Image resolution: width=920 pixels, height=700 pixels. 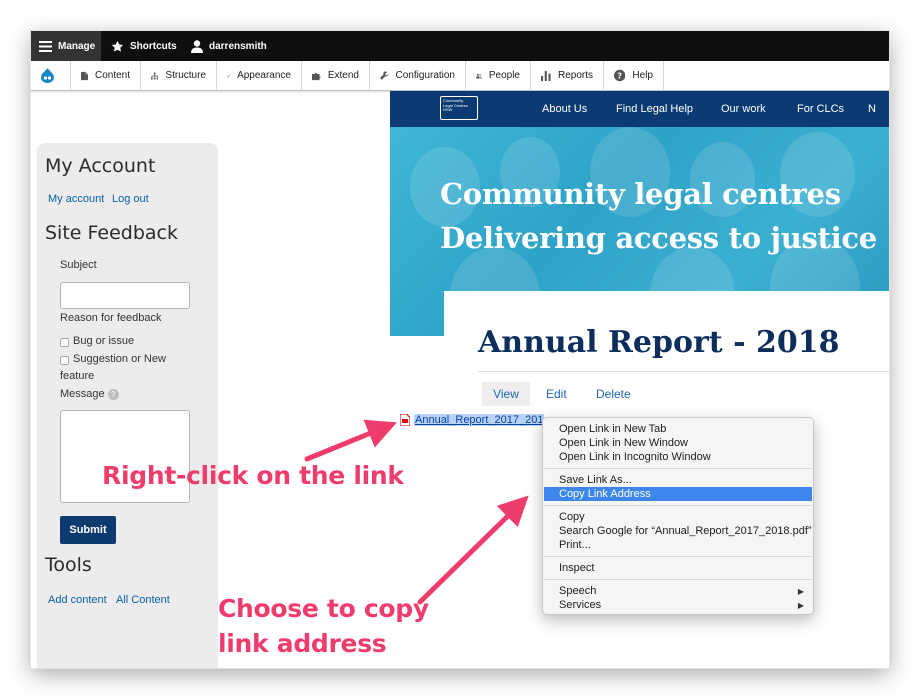 I want to click on file-link: Annual_Report_2017_201, so click(x=479, y=420).